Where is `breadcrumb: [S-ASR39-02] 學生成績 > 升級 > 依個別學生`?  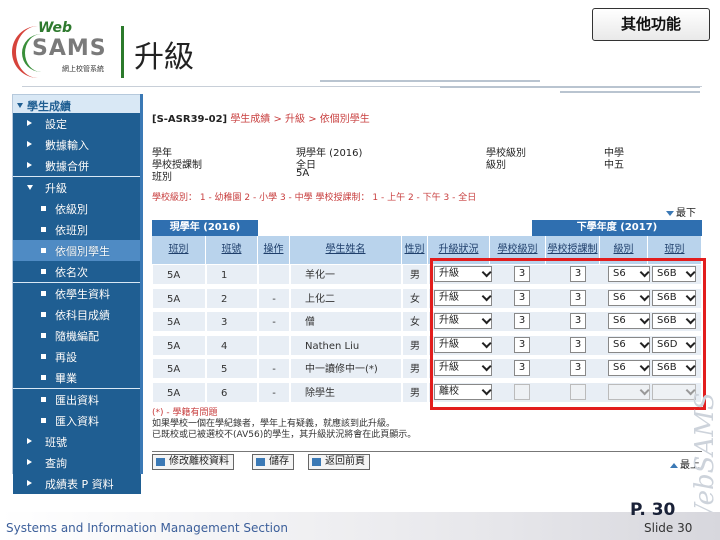 breadcrumb: [S-ASR39-02] 學生成績 > 升級 > 依個別學生 is located at coordinates (261, 117).